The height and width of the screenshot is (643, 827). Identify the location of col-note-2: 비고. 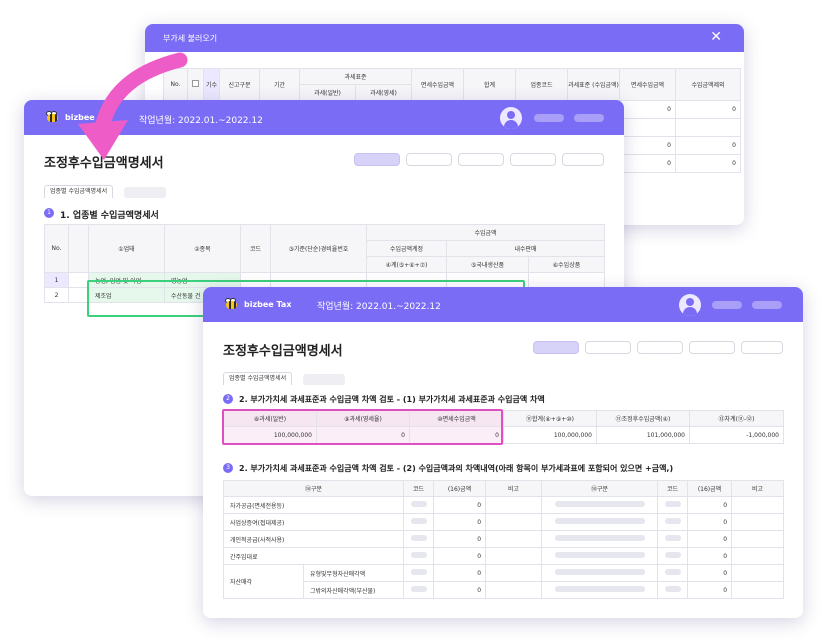
(758, 488).